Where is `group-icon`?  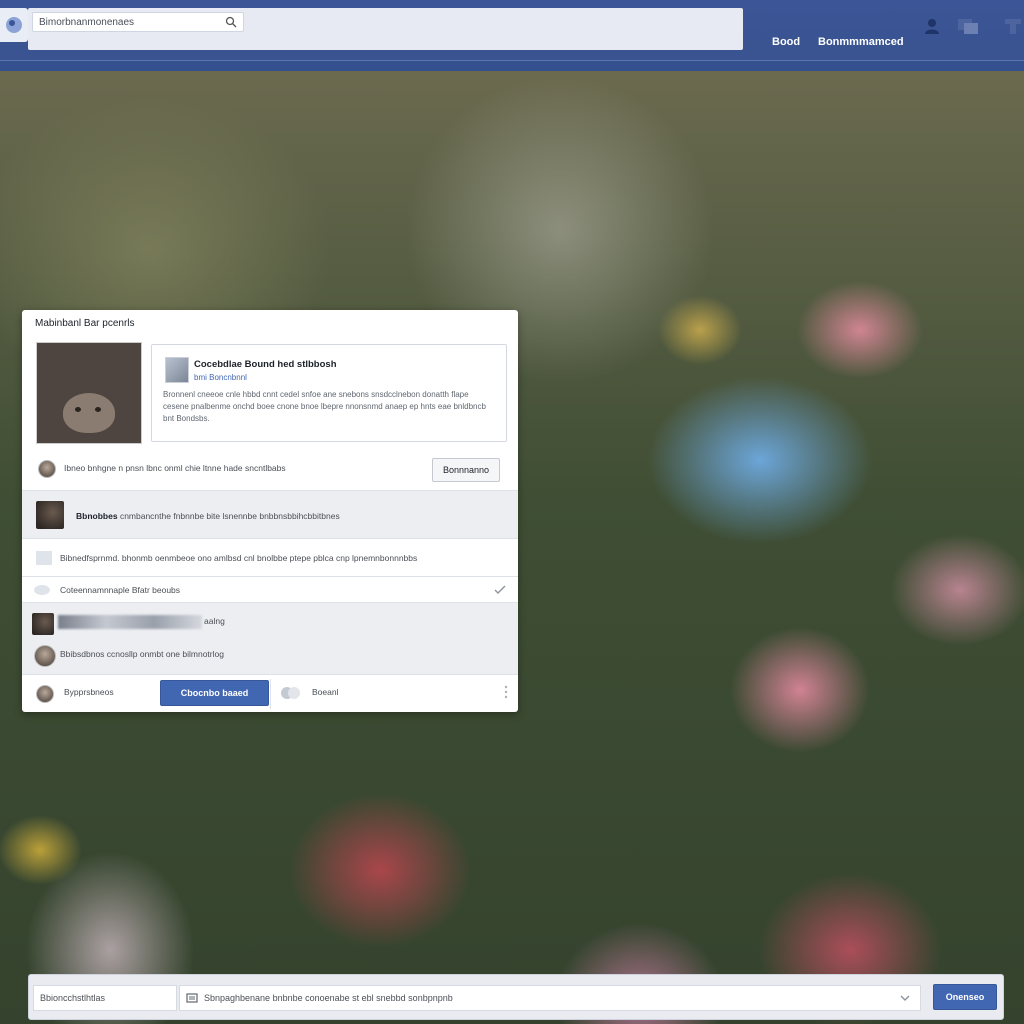
group-icon is located at coordinates (291, 693).